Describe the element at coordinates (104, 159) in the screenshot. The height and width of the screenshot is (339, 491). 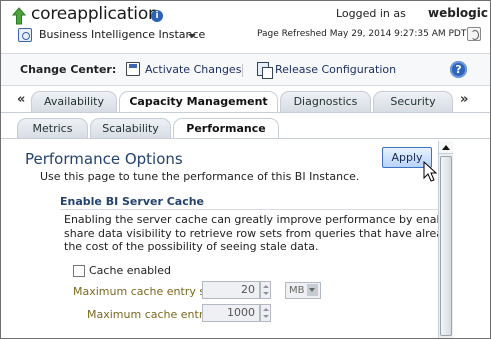
I see `section-heading: Performance Options` at that location.